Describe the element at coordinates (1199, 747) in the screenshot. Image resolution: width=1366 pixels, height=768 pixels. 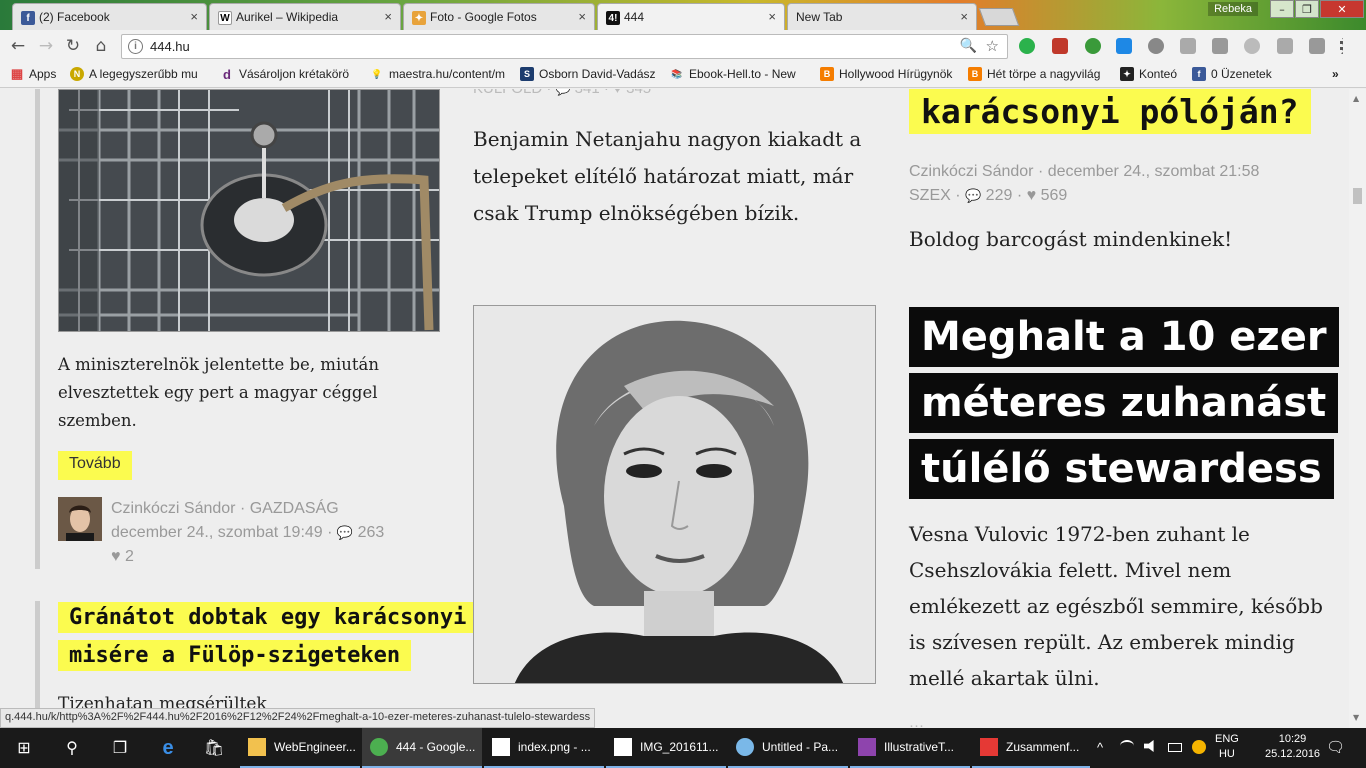
I see `tray-app-icon` at that location.